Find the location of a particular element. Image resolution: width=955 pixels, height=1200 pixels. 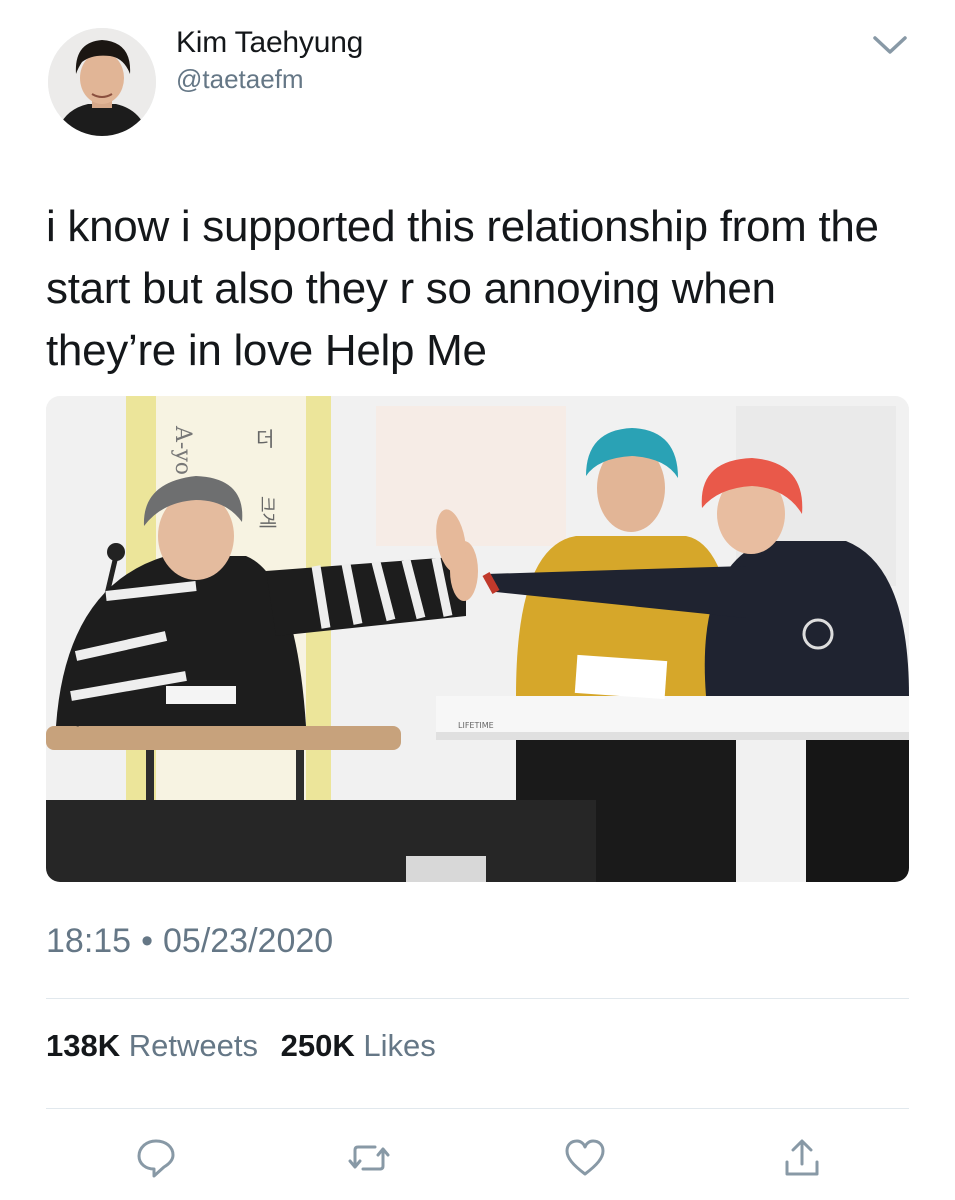

retweets-label: Retweets is located at coordinates (193, 1045).